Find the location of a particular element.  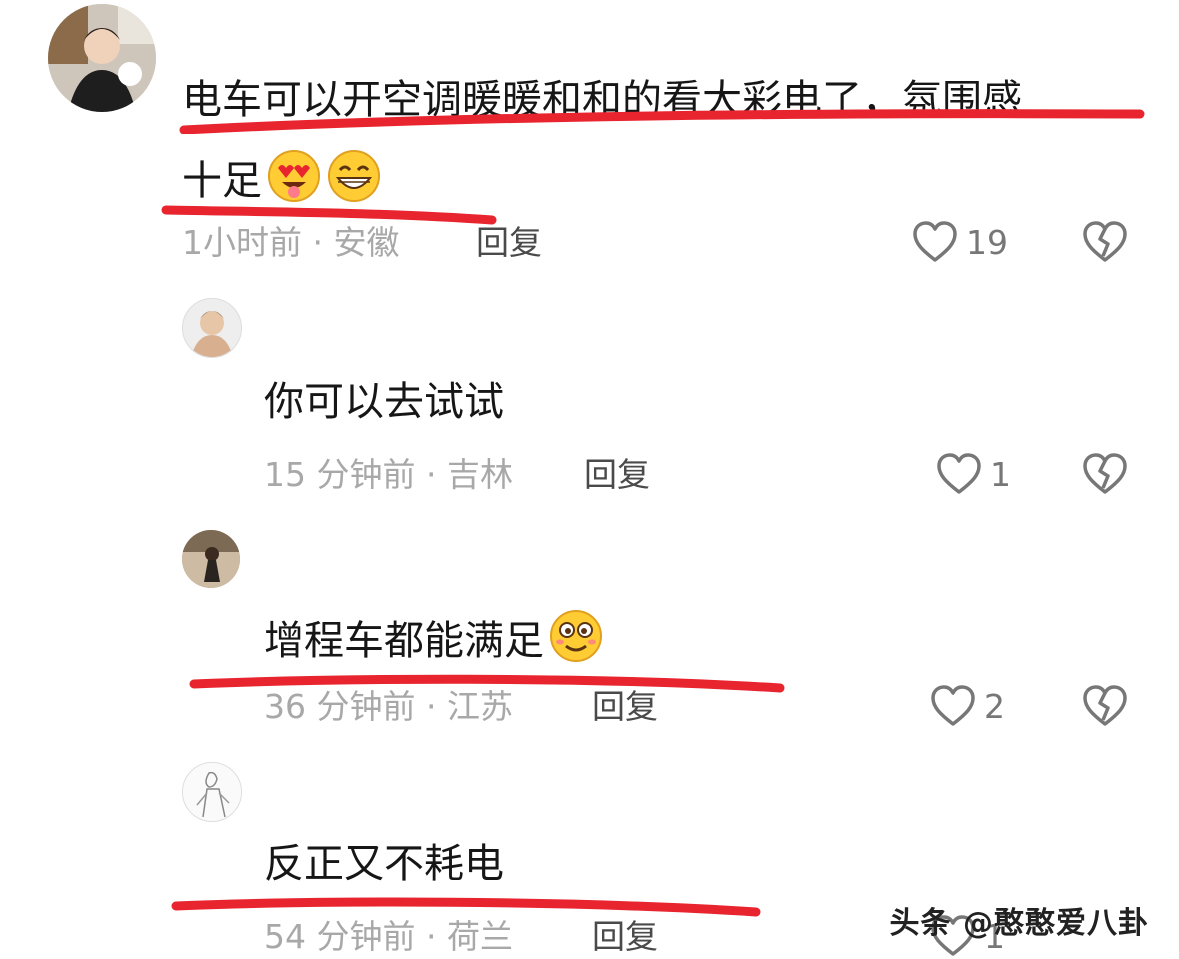

comment-text: 你可以去试试 is located at coordinates (384, 402).